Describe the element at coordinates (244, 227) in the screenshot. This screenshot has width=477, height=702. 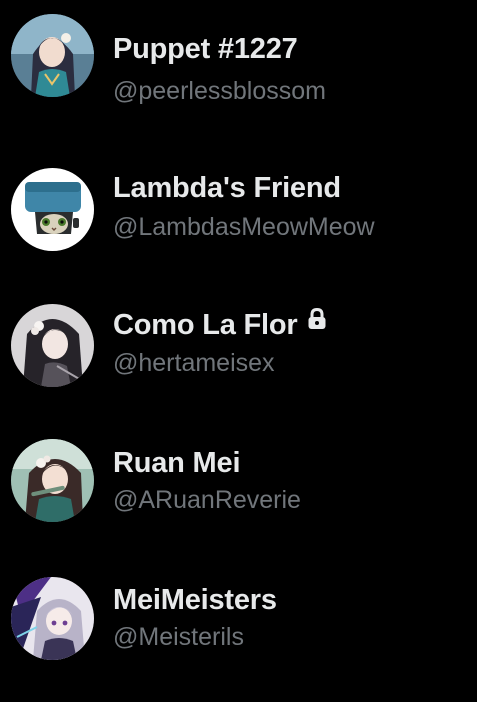
I see `handle: @LambdasMeowMeow` at that location.